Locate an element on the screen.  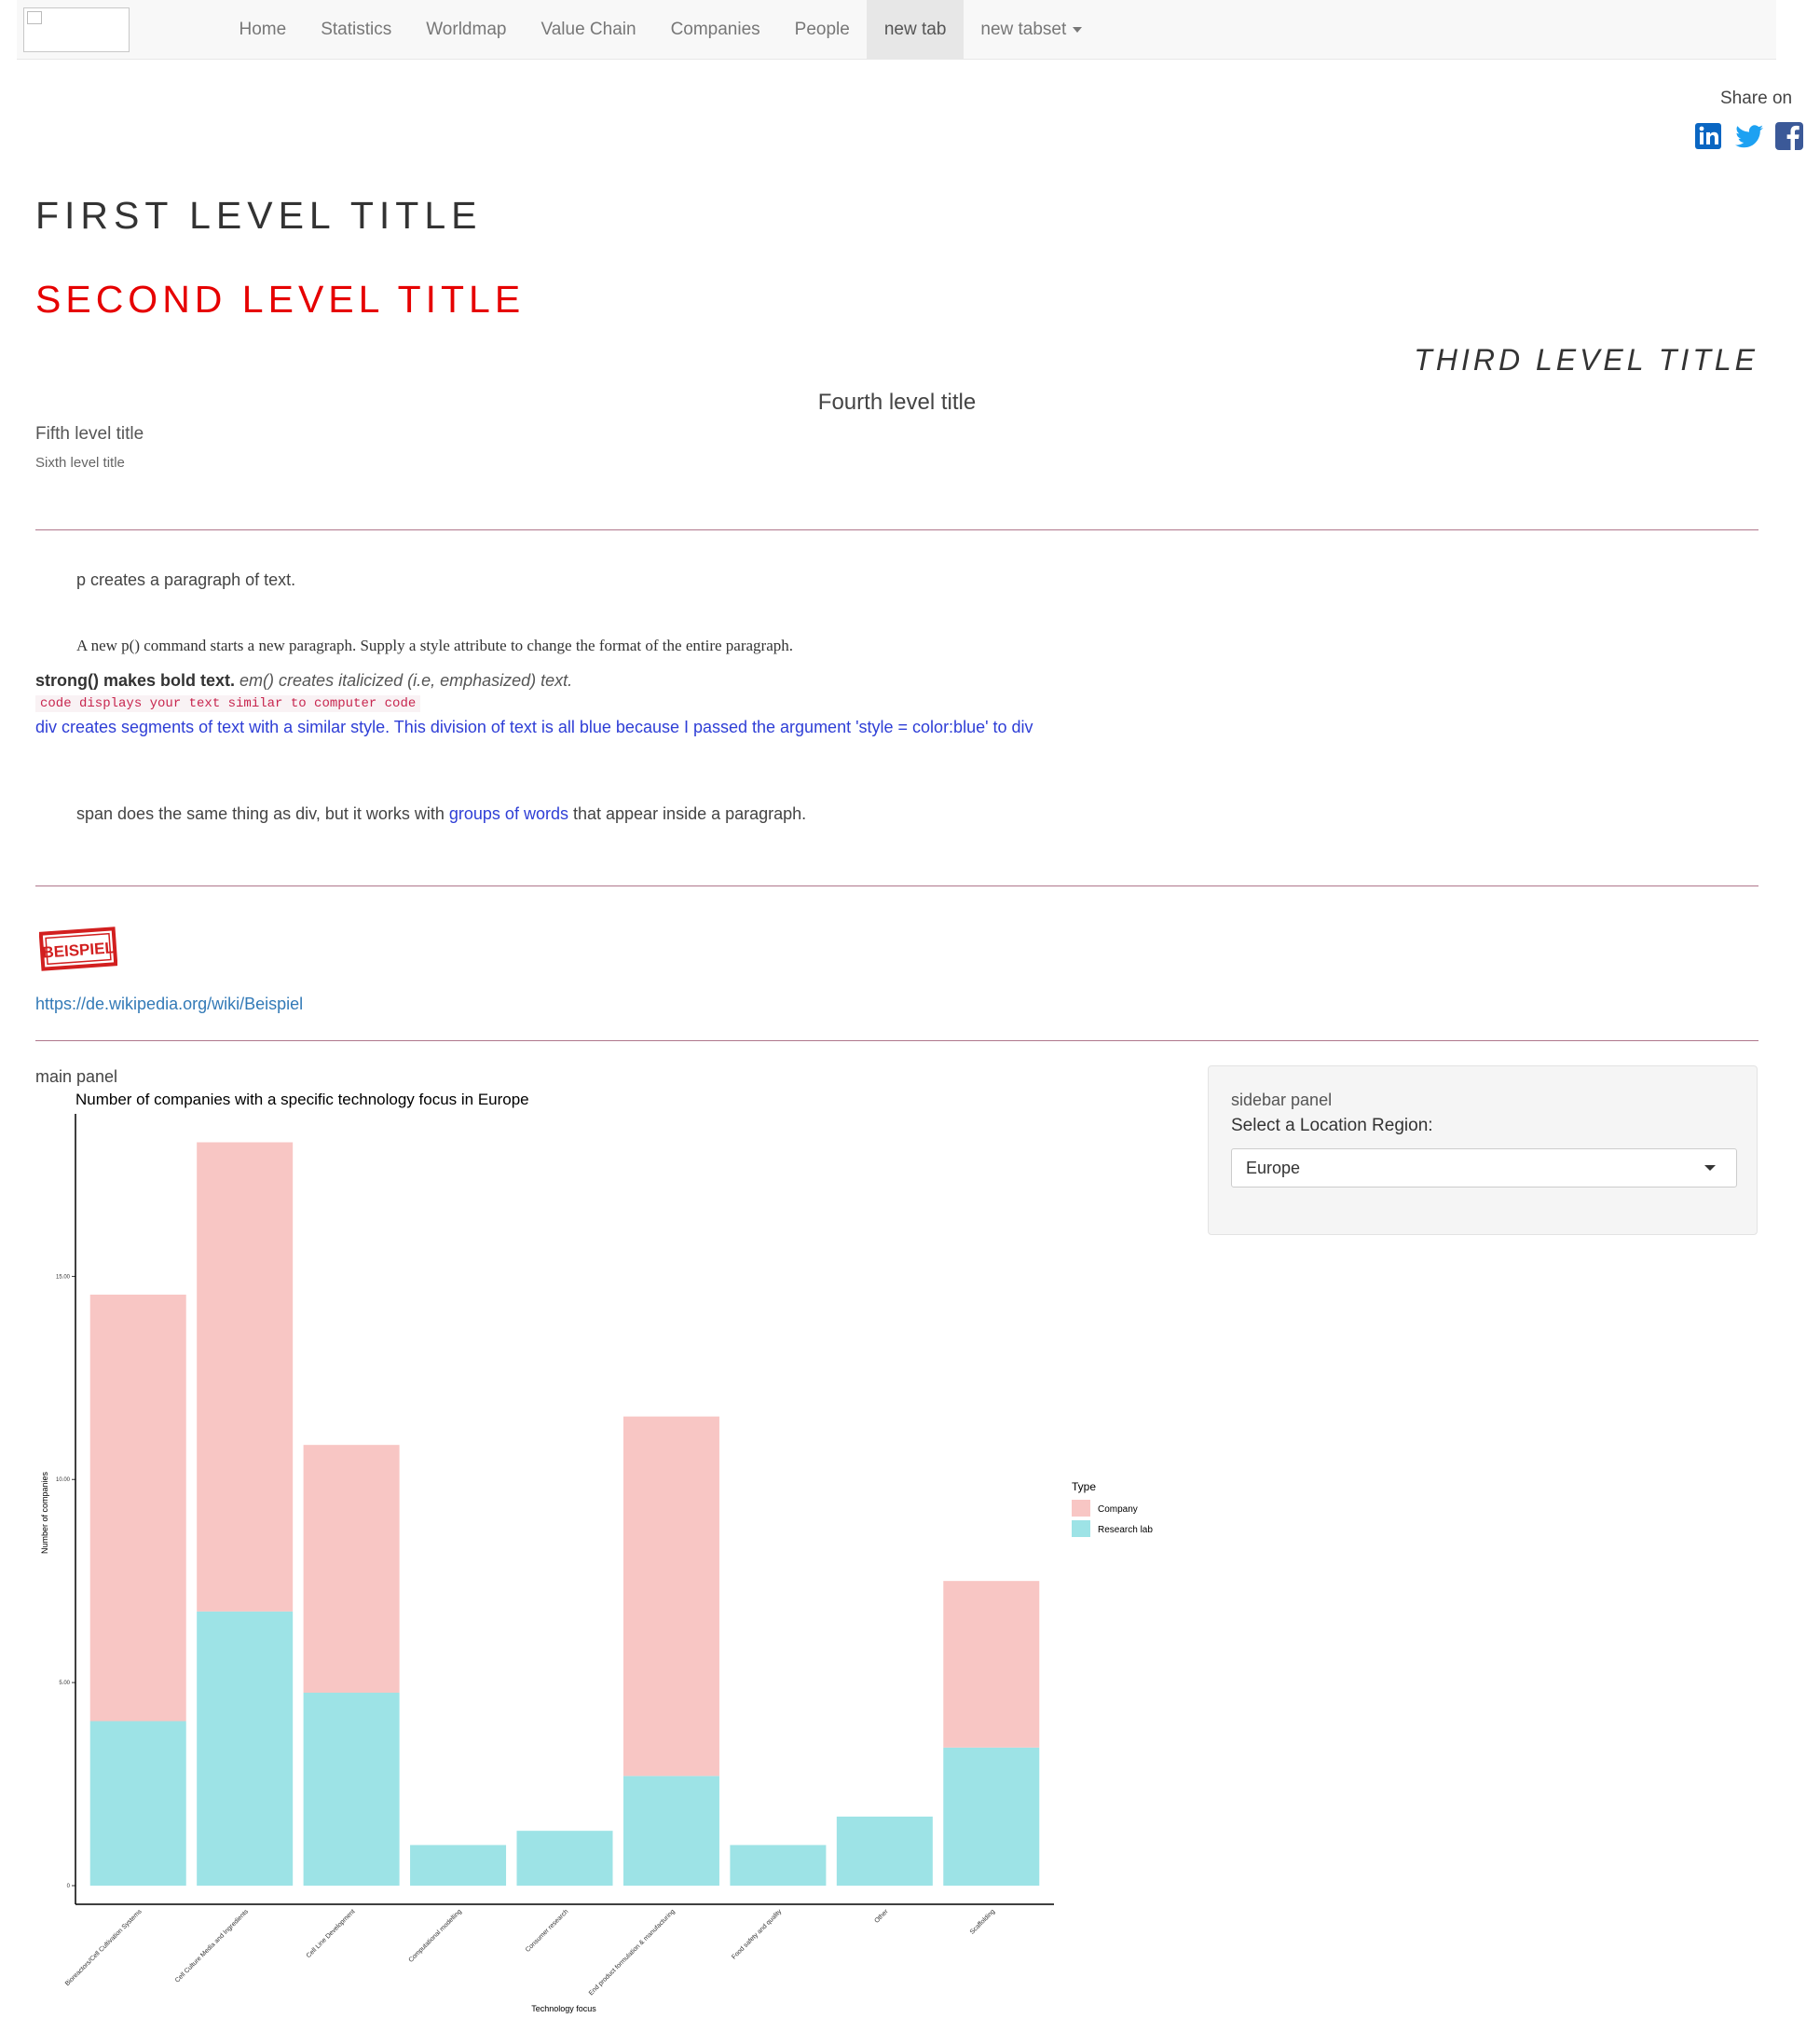
third-level-title: THIRD LEVEL TITLE is located at coordinates (1586, 360).